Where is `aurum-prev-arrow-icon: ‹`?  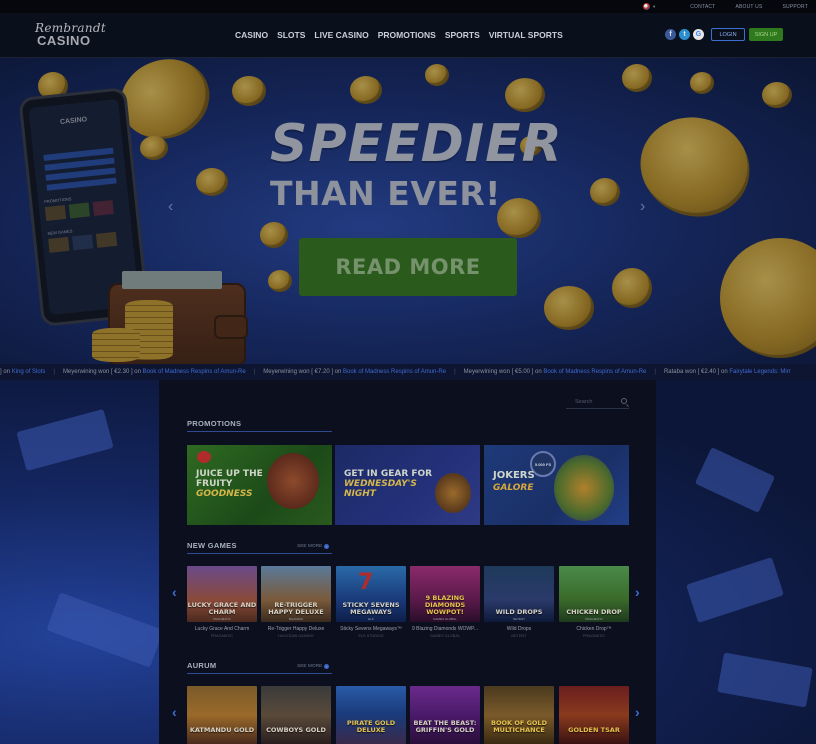 aurum-prev-arrow-icon: ‹ is located at coordinates (174, 712).